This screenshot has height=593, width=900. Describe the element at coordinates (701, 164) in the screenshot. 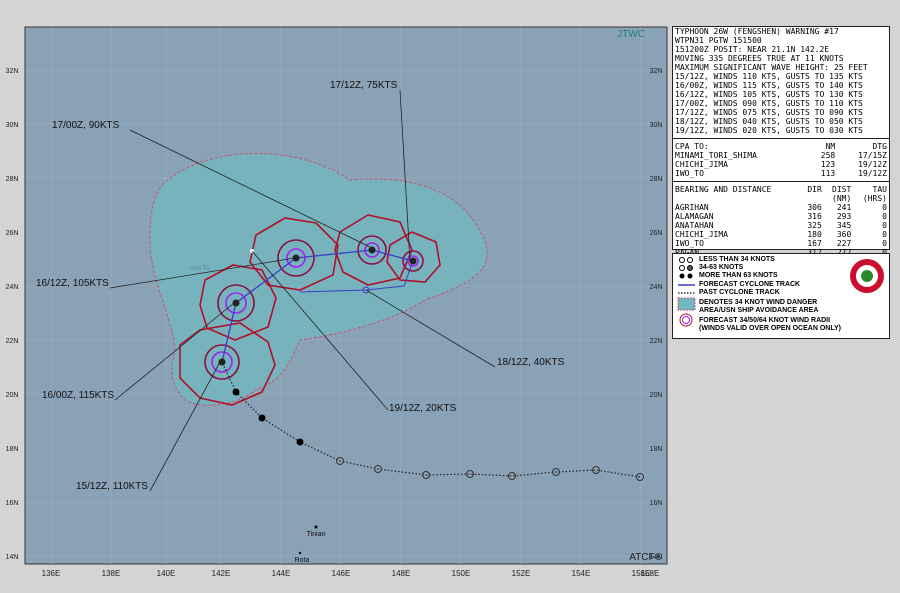

I see `cpa-cell: CHICHI_JIMA` at that location.